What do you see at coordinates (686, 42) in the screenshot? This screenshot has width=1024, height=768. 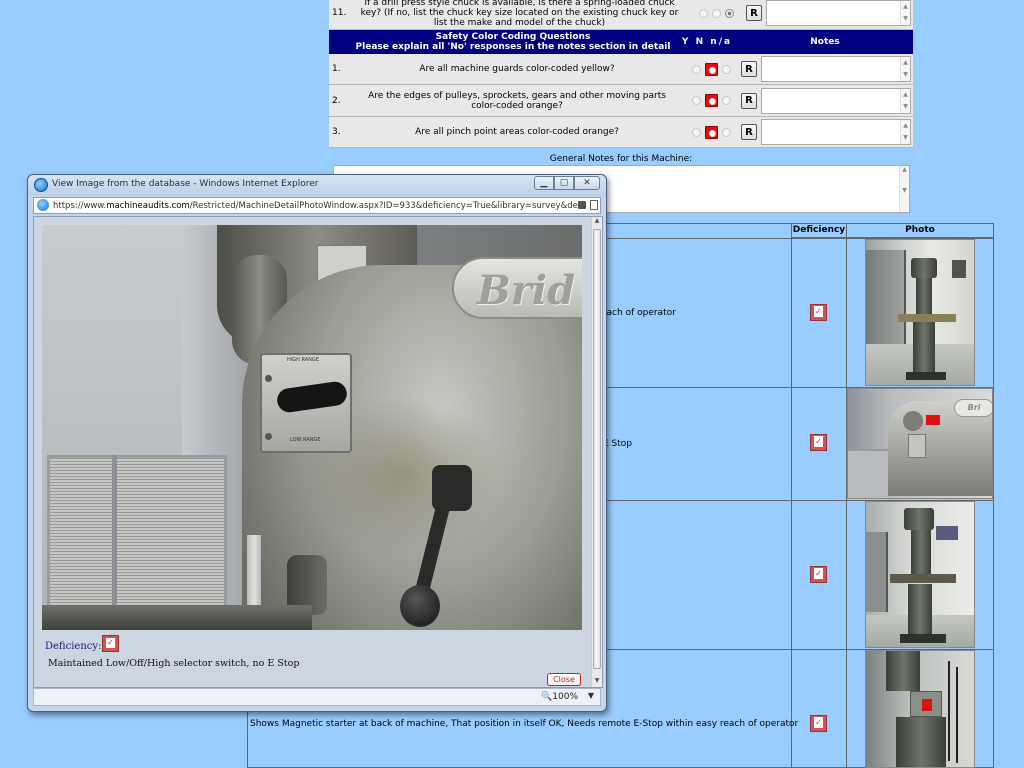 I see `col-y-header: Y` at bounding box center [686, 42].